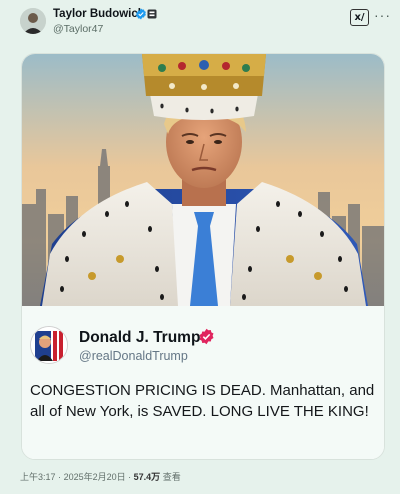 The image size is (400, 494). Describe the element at coordinates (38, 477) in the screenshot. I see `post-time: 上午3:17` at that location.